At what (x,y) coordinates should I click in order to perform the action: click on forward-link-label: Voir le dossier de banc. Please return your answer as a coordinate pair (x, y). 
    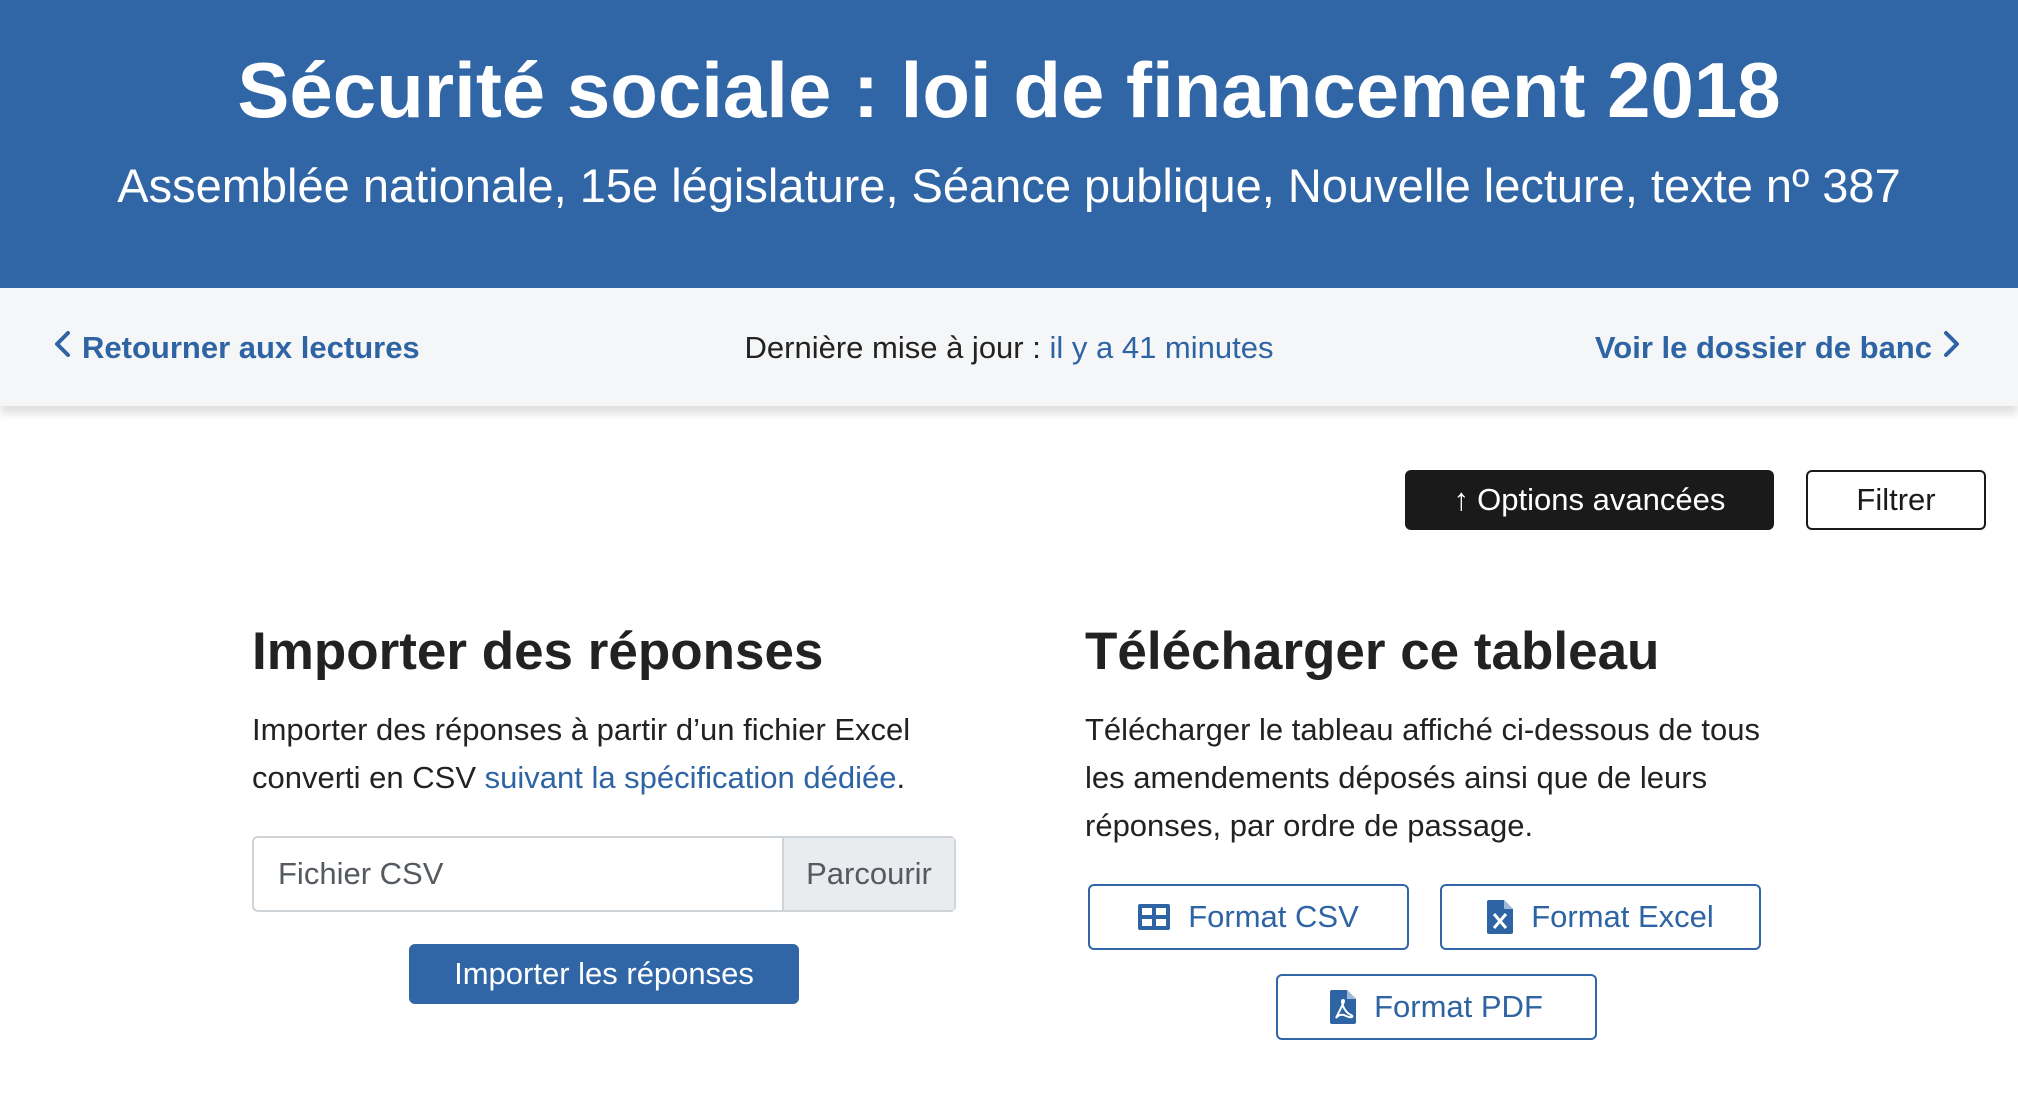
    Looking at the image, I should click on (1763, 347).